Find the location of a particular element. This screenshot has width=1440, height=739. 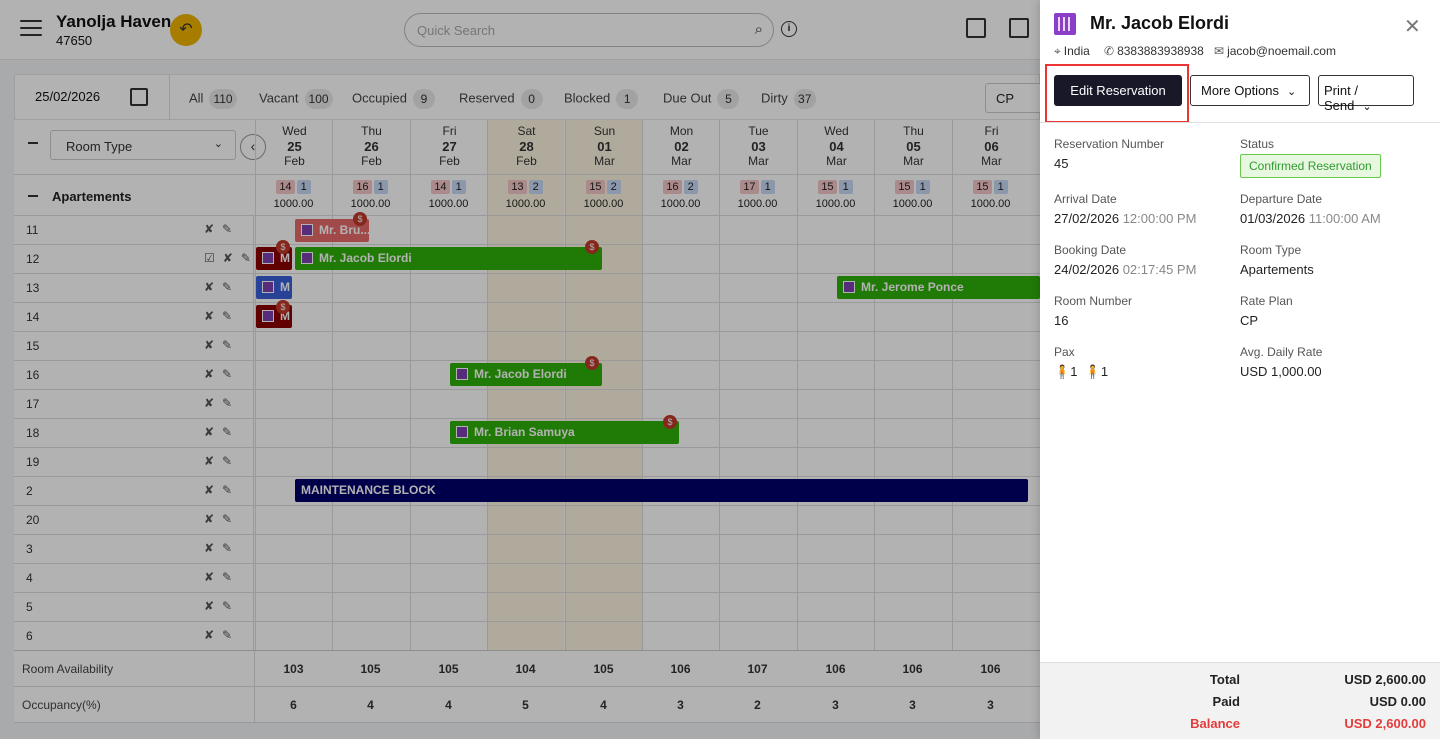

pax-counts: 🧍1 🧍1 is located at coordinates (1081, 372).